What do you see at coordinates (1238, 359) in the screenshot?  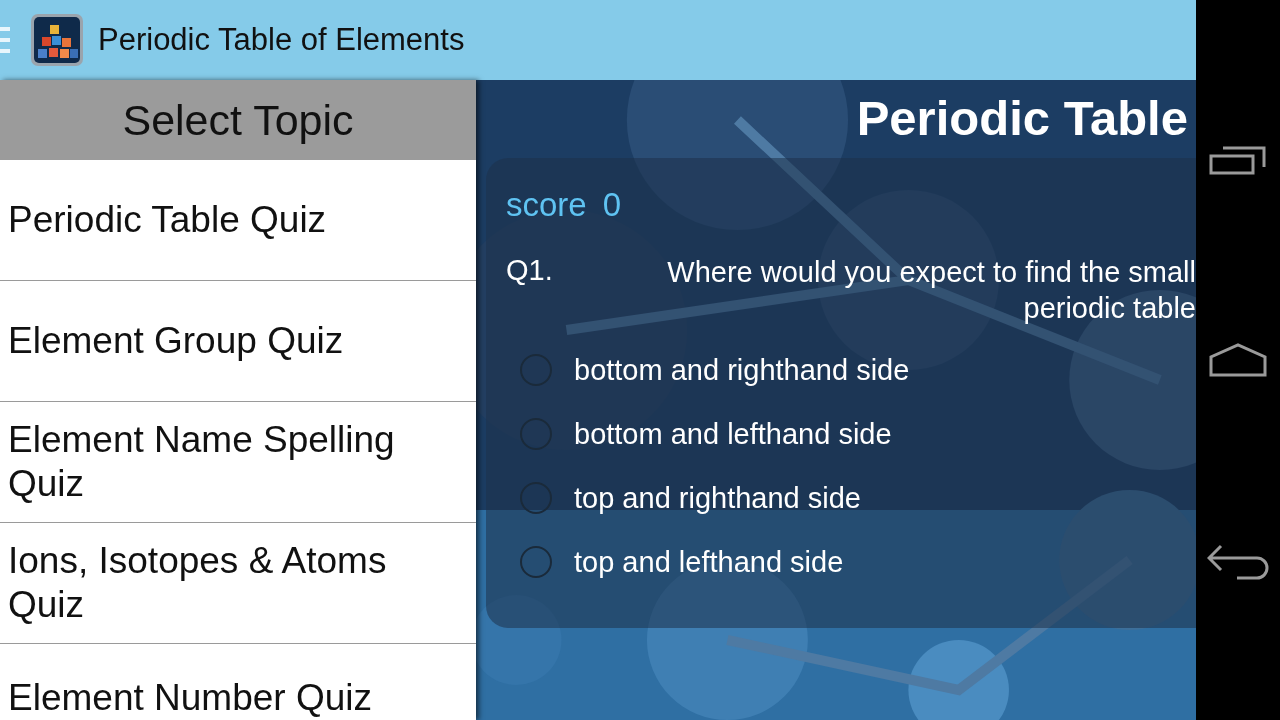 I see `home-icon` at bounding box center [1238, 359].